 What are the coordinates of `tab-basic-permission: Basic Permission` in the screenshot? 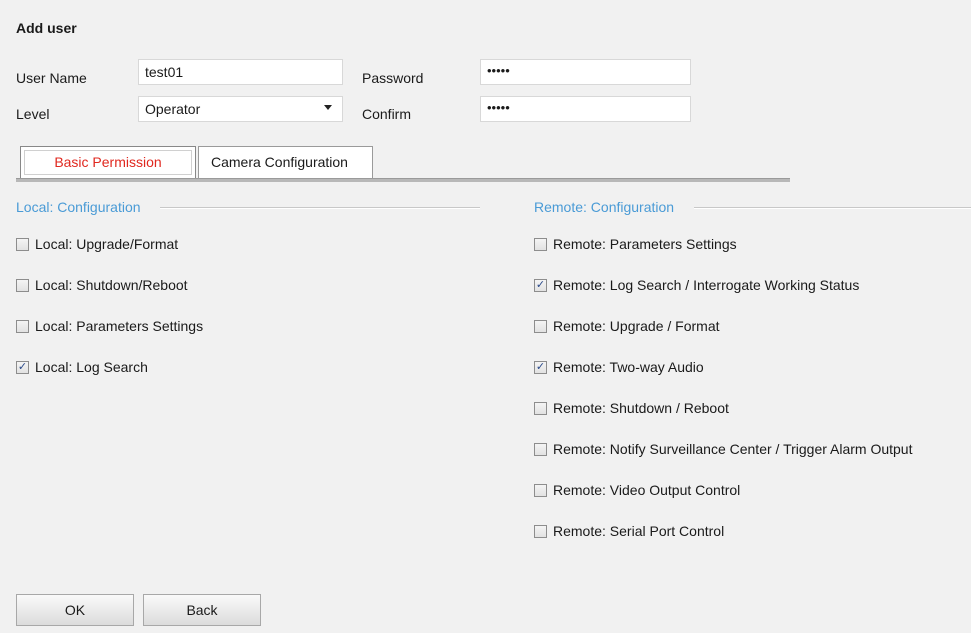 It's located at (108, 162).